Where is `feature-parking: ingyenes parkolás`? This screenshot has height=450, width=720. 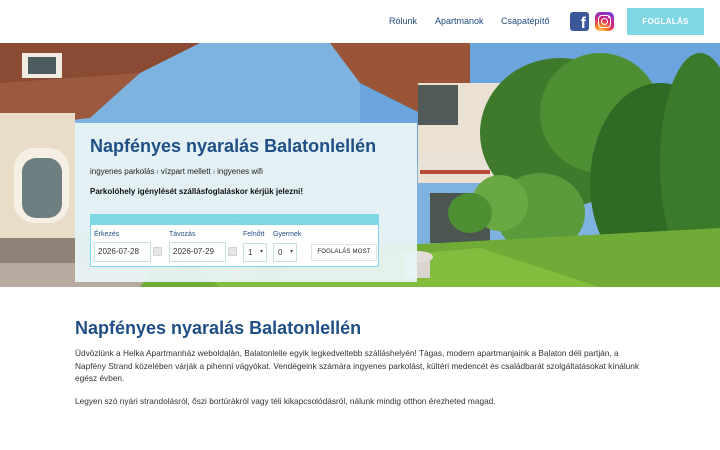 feature-parking: ingyenes parkolás is located at coordinates (122, 171).